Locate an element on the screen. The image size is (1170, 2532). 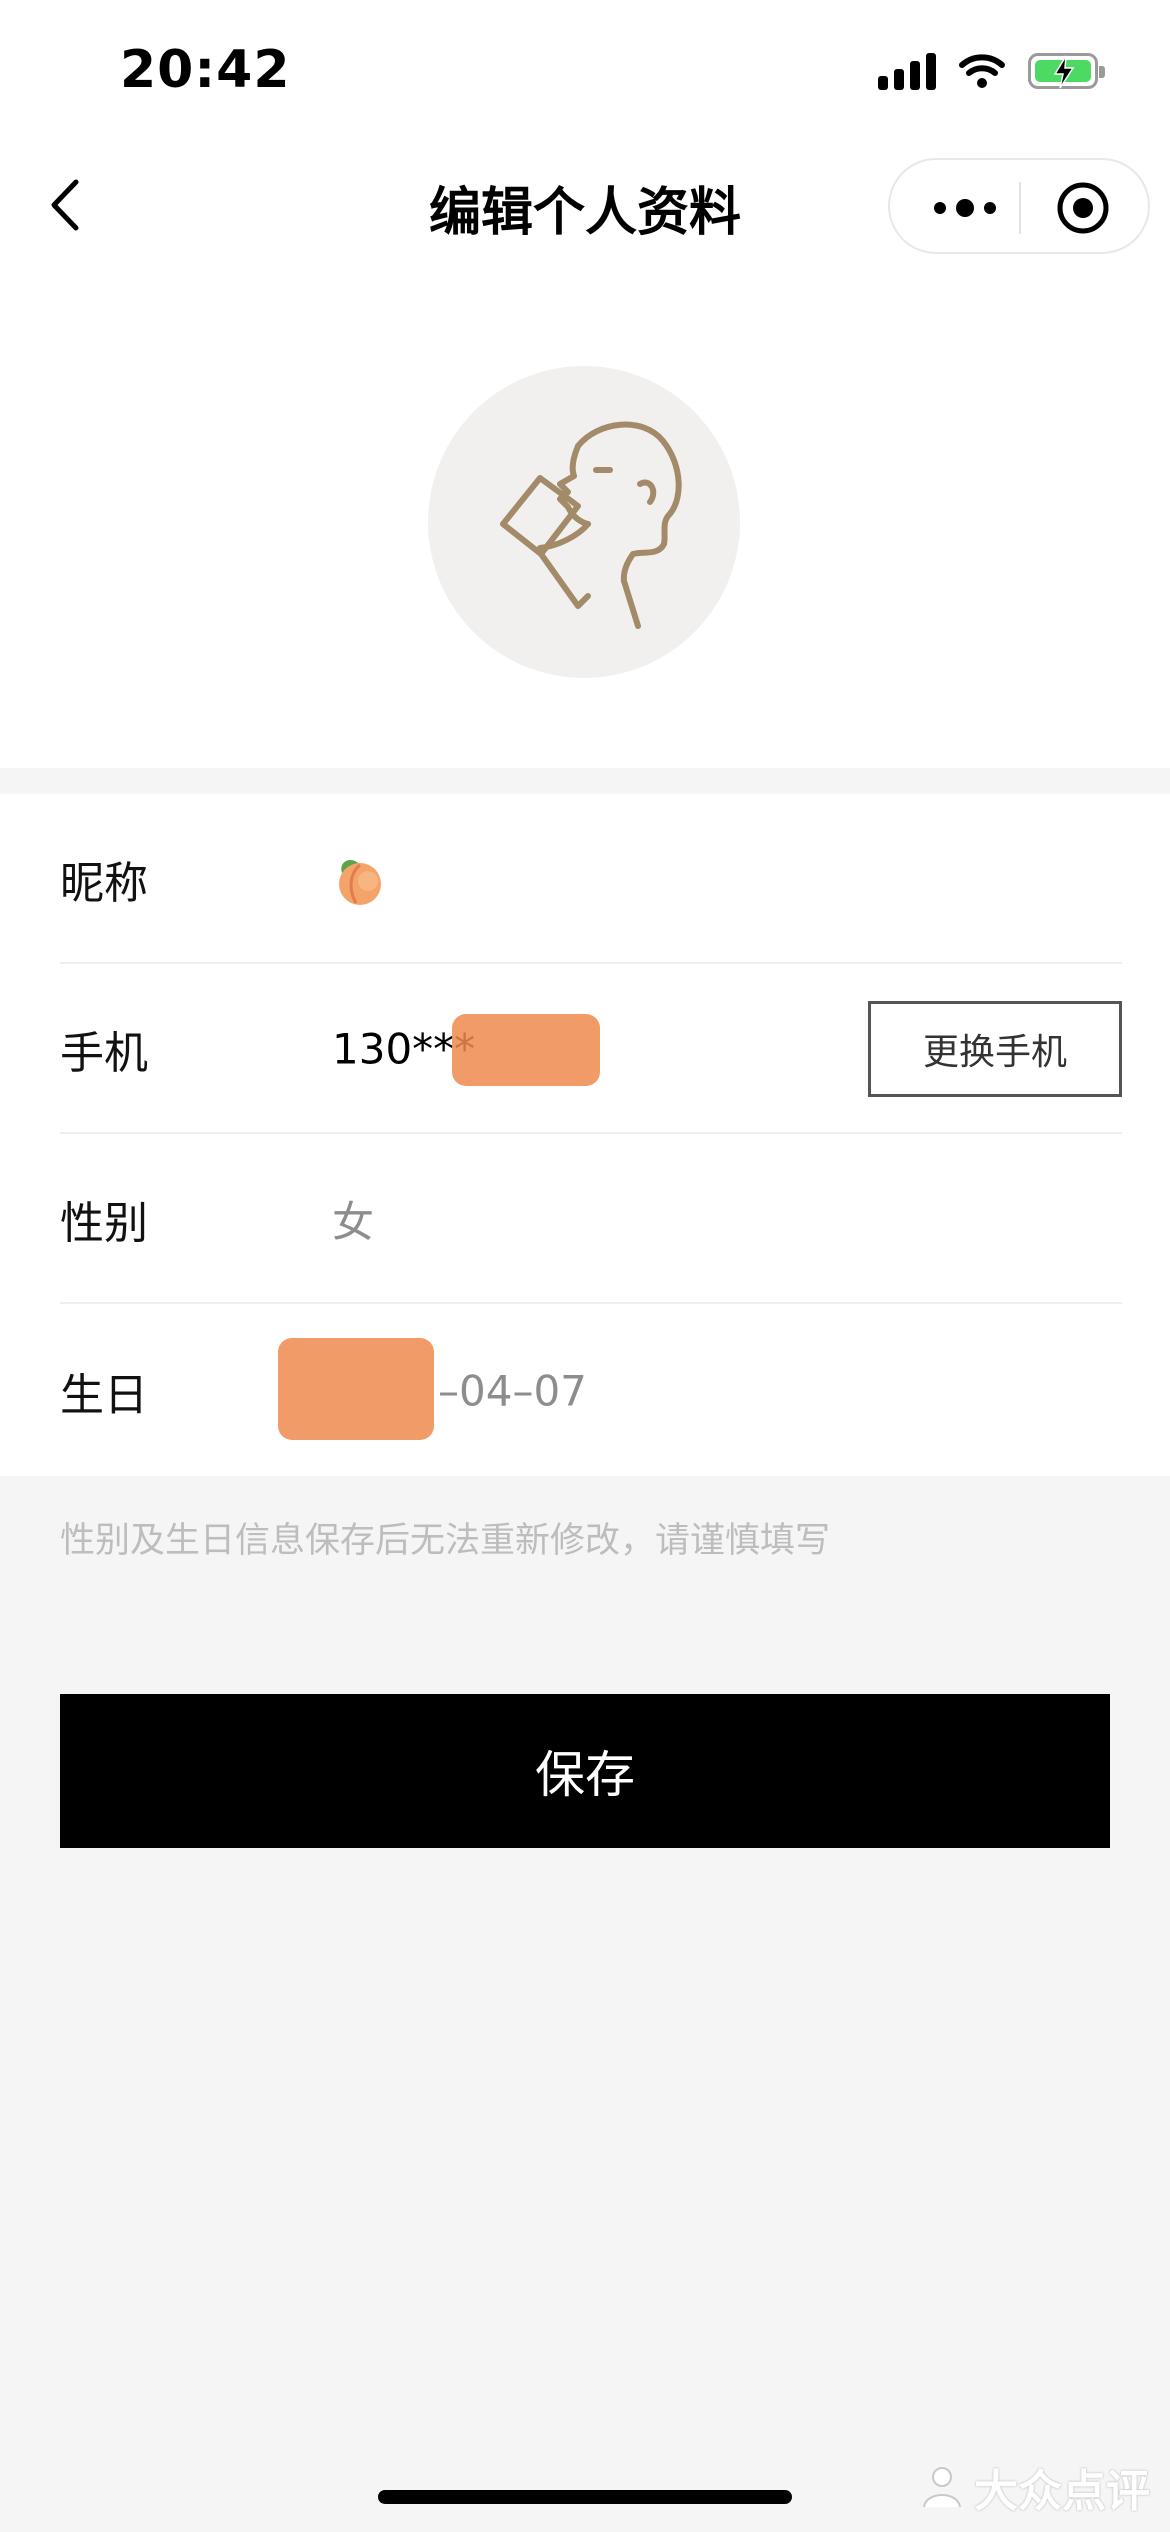
gender-label: 性别 is located at coordinates (104, 1223).